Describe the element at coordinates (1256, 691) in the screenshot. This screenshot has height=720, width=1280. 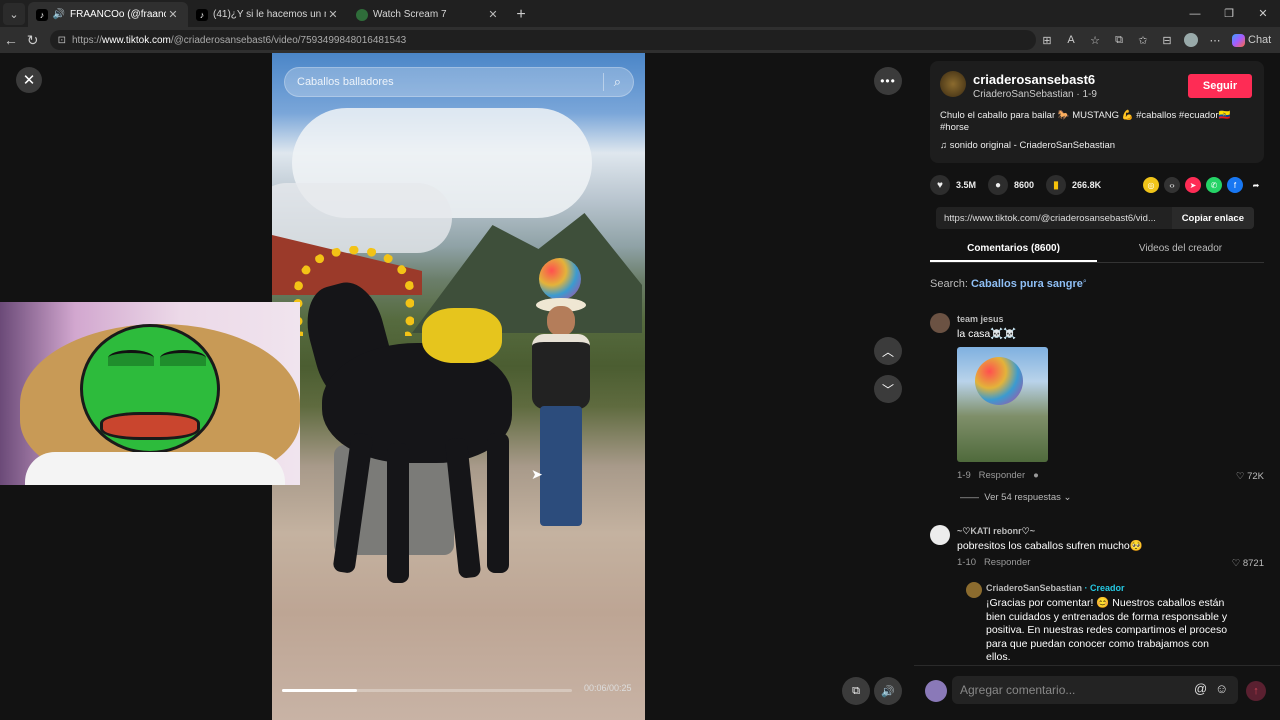
I see `send-button: ↑` at that location.